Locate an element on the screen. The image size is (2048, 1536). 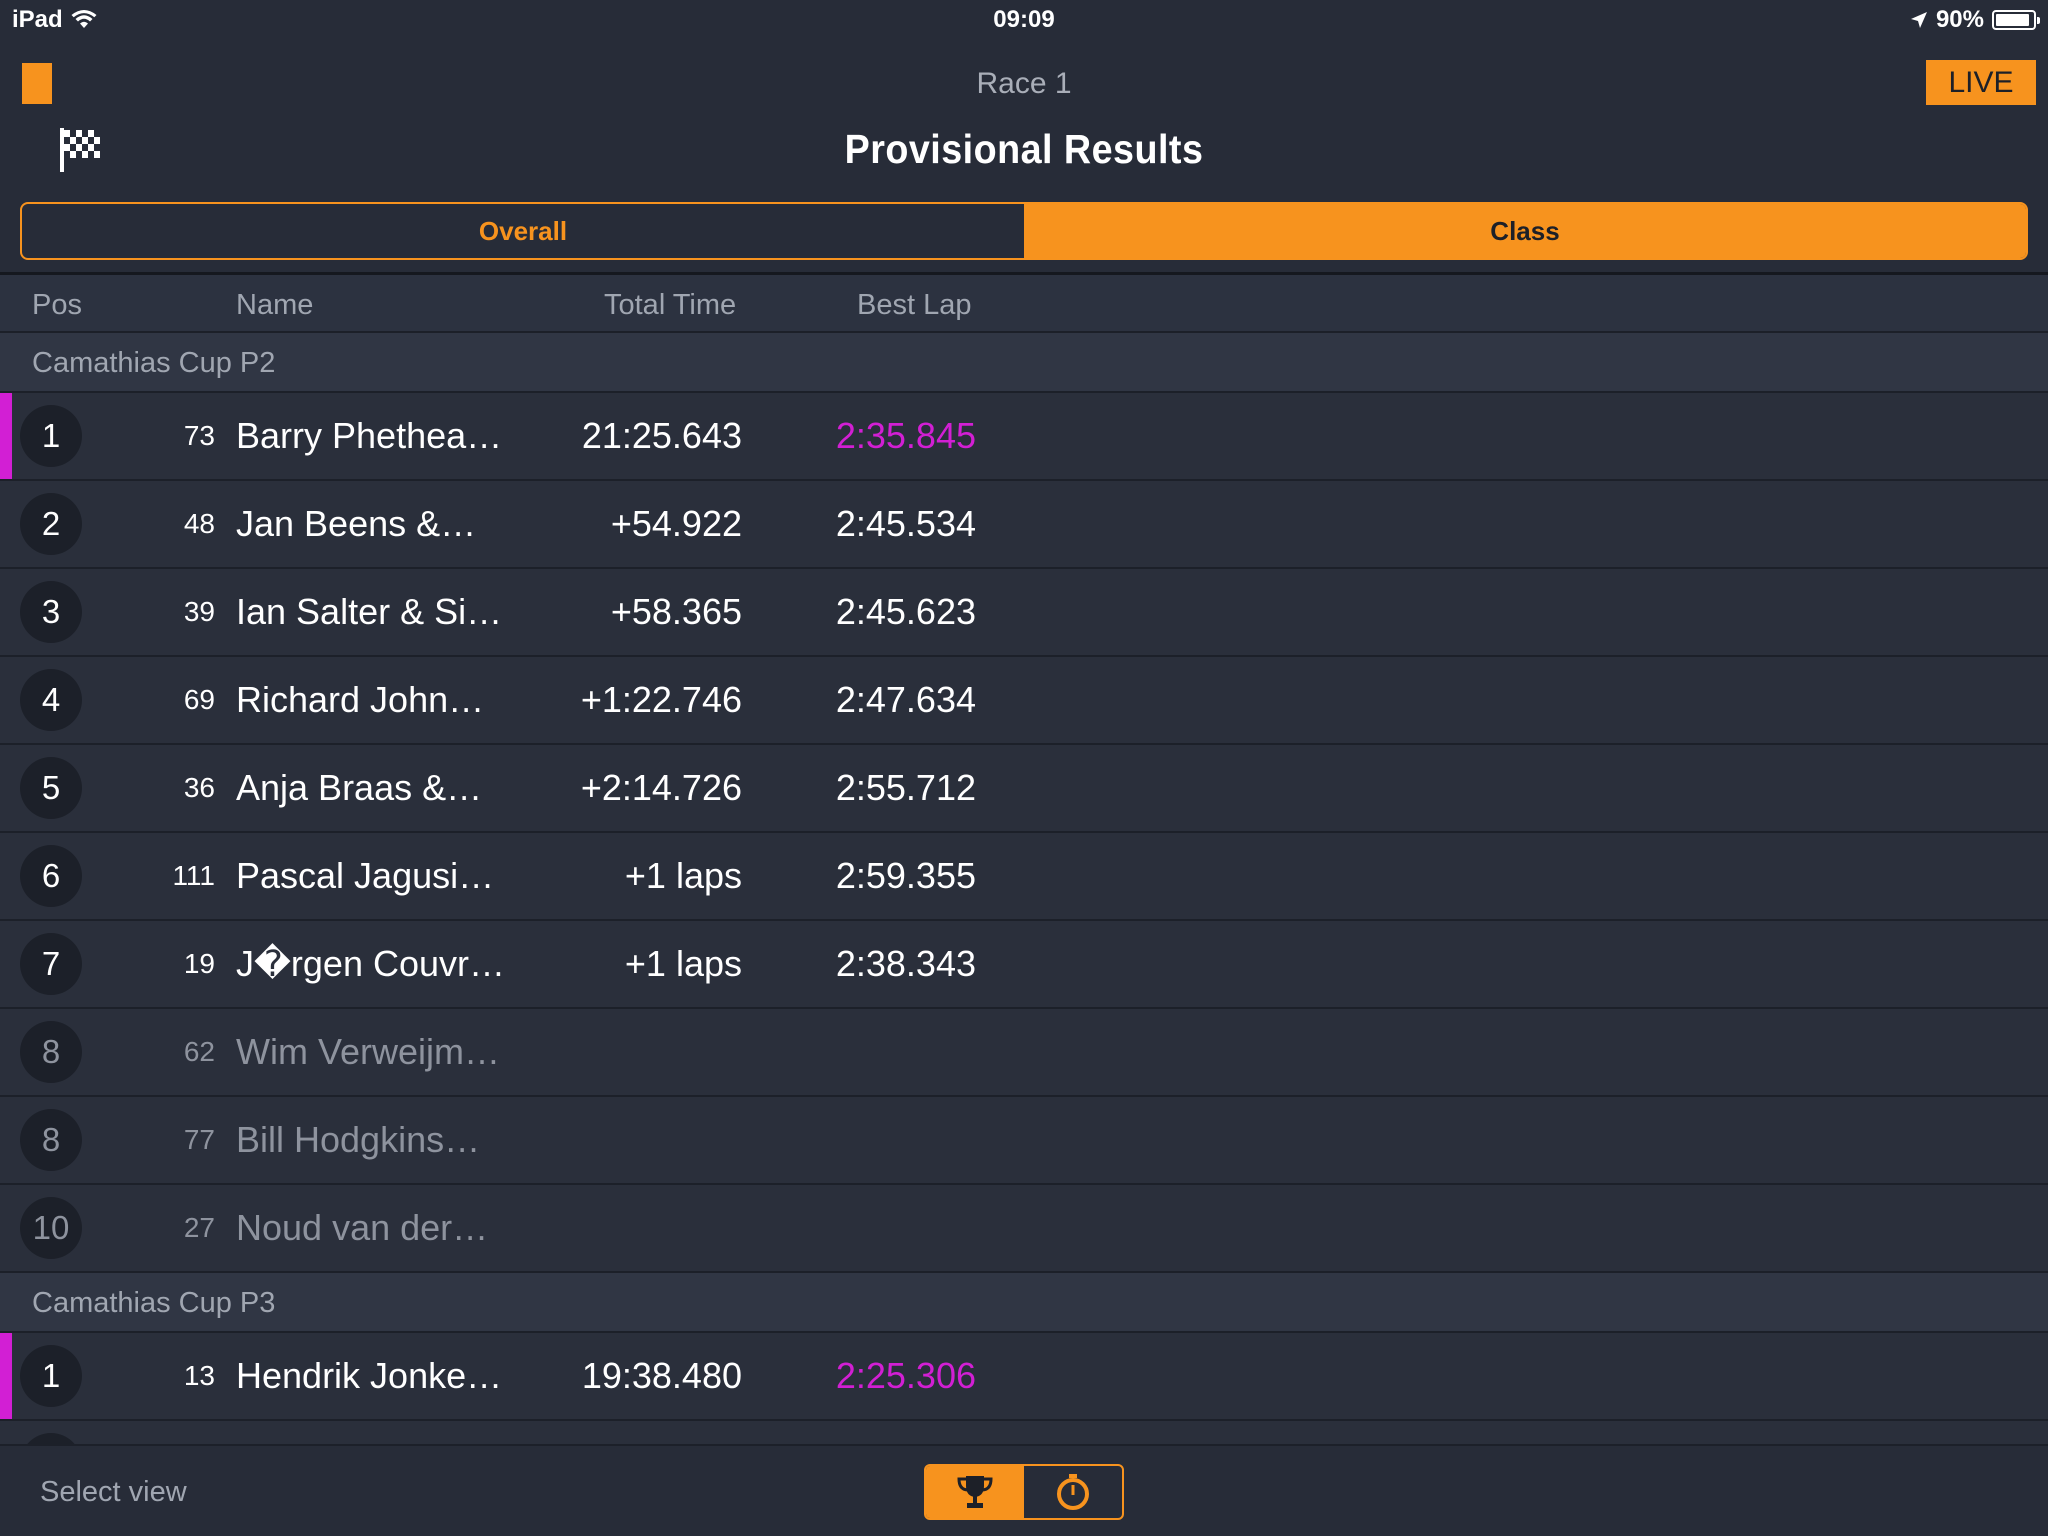
best-lap: 2:35.845 is located at coordinates (905, 435).